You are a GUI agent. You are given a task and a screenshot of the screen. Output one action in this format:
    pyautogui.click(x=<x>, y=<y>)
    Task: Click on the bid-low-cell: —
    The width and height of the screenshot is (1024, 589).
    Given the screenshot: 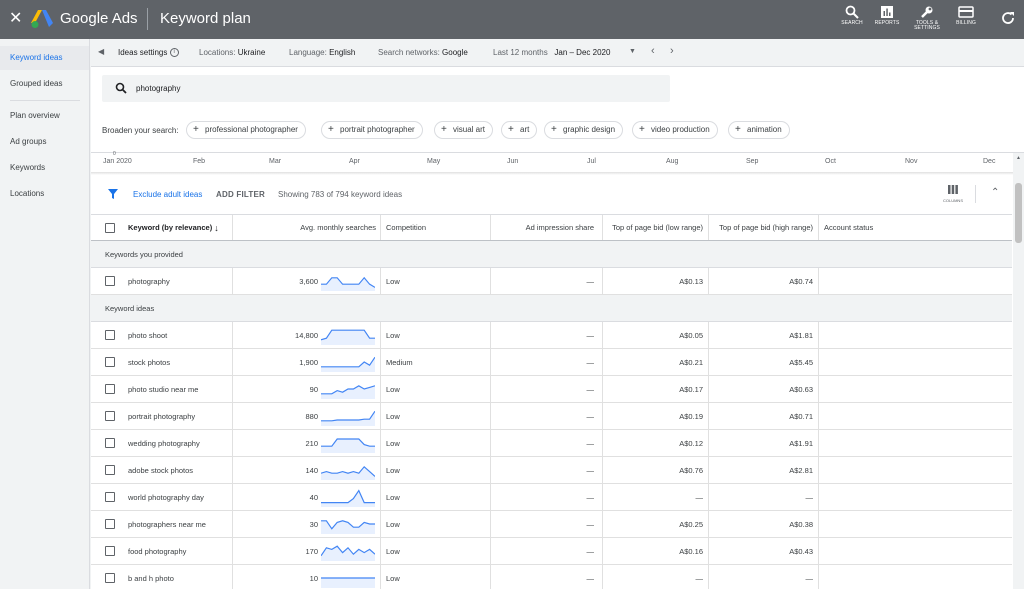 What is the action you would take?
    pyautogui.click(x=699, y=497)
    